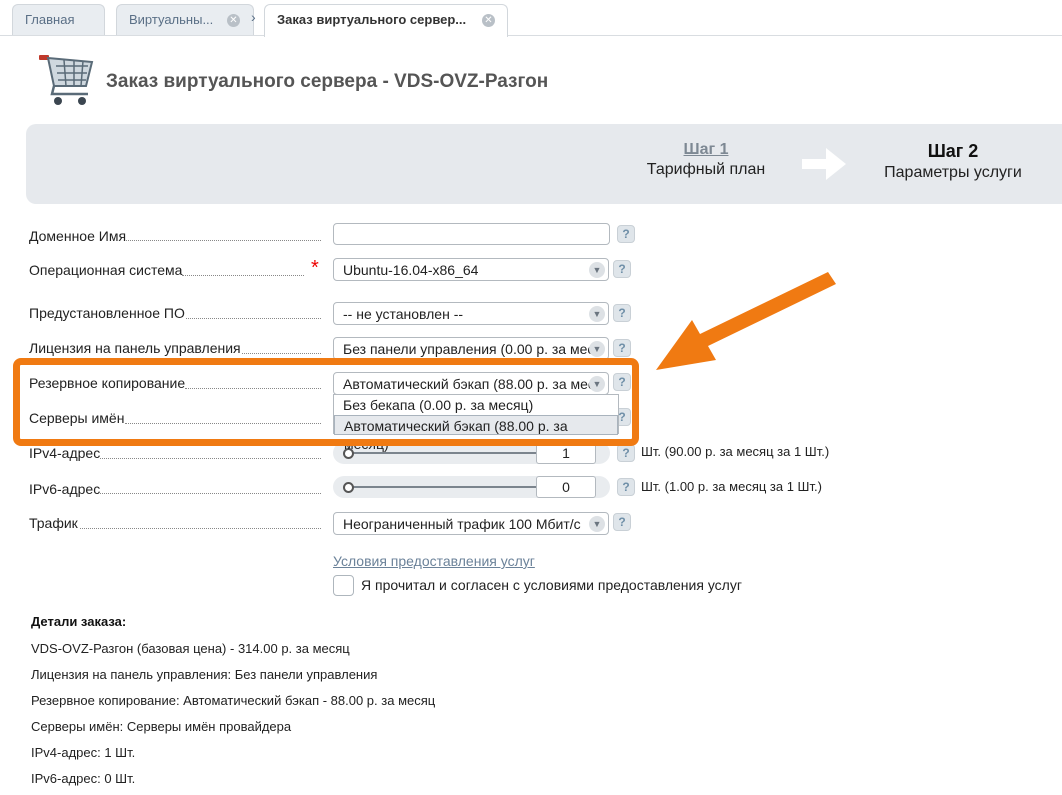 The image size is (1062, 795). I want to click on os-label: Операционная система, so click(106, 270).